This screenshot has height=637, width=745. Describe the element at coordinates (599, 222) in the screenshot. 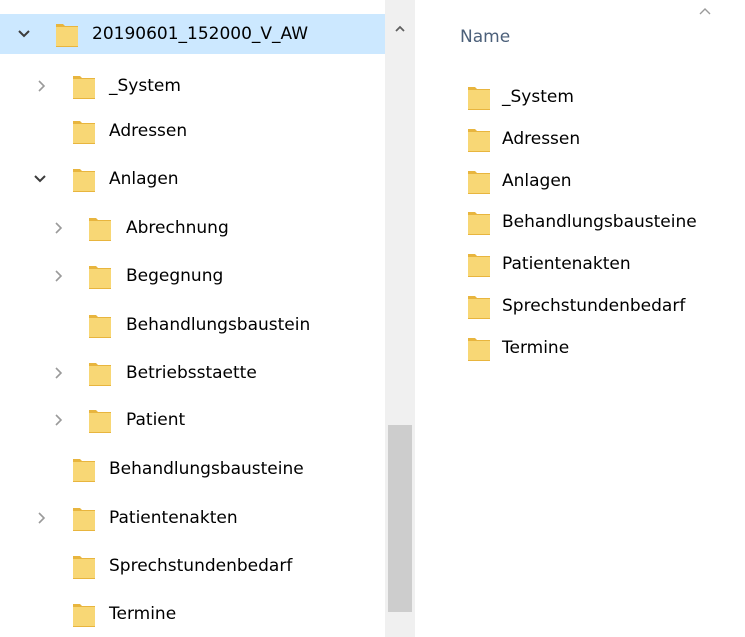

I see `file-name: Behandlungsbausteine` at that location.